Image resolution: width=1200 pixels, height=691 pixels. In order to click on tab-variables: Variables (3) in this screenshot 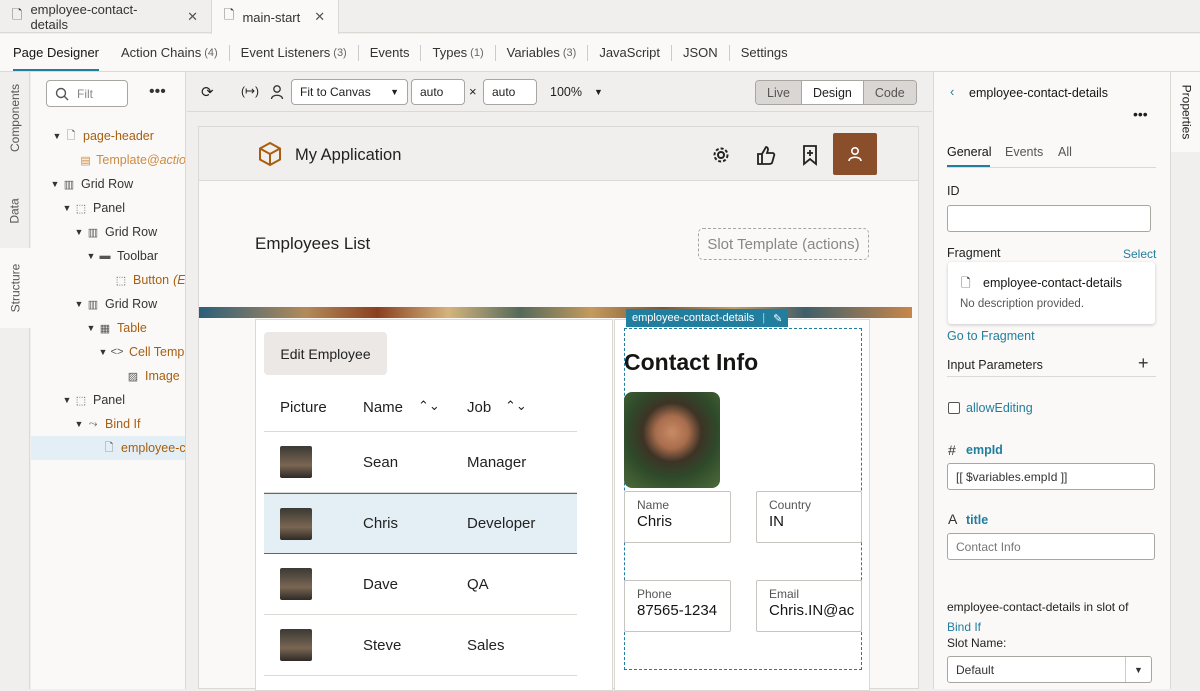, I will do `click(542, 53)`.